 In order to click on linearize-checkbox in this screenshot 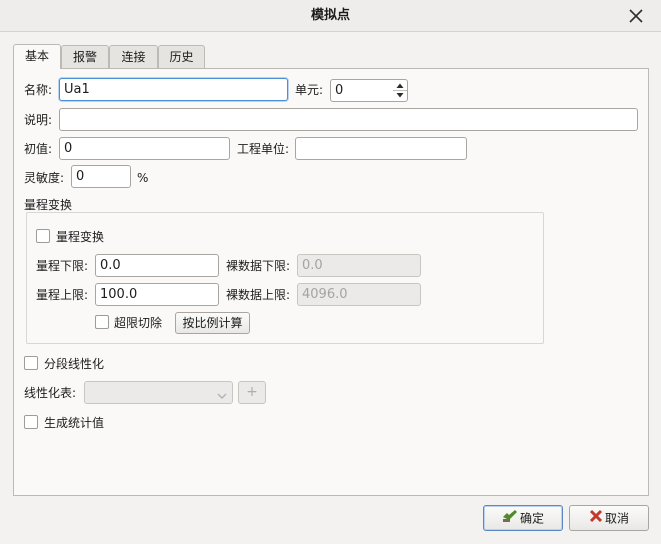, I will do `click(31, 363)`.